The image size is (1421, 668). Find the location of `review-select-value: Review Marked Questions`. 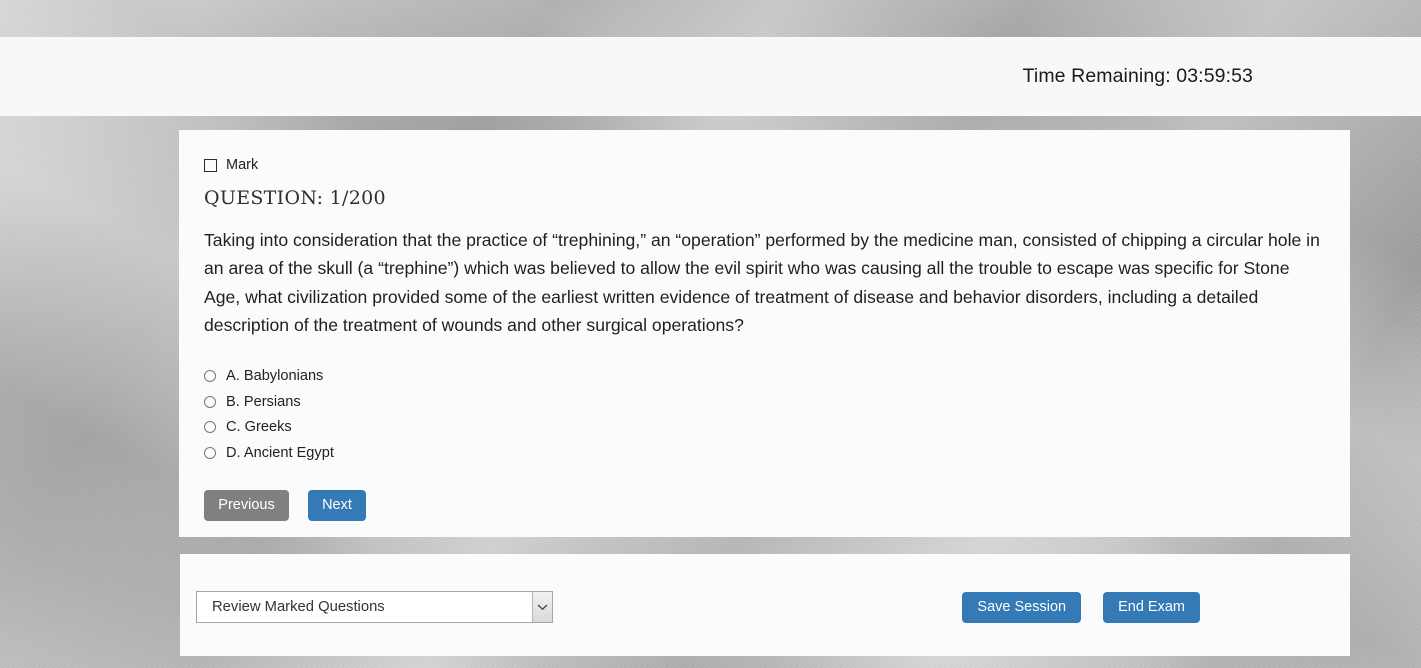

review-select-value: Review Marked Questions is located at coordinates (298, 607).